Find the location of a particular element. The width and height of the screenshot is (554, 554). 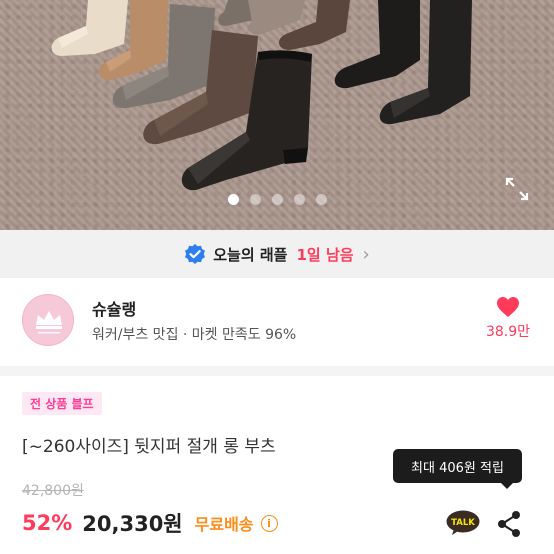

points-tooltip: 최대 406원 적립 is located at coordinates (457, 469).